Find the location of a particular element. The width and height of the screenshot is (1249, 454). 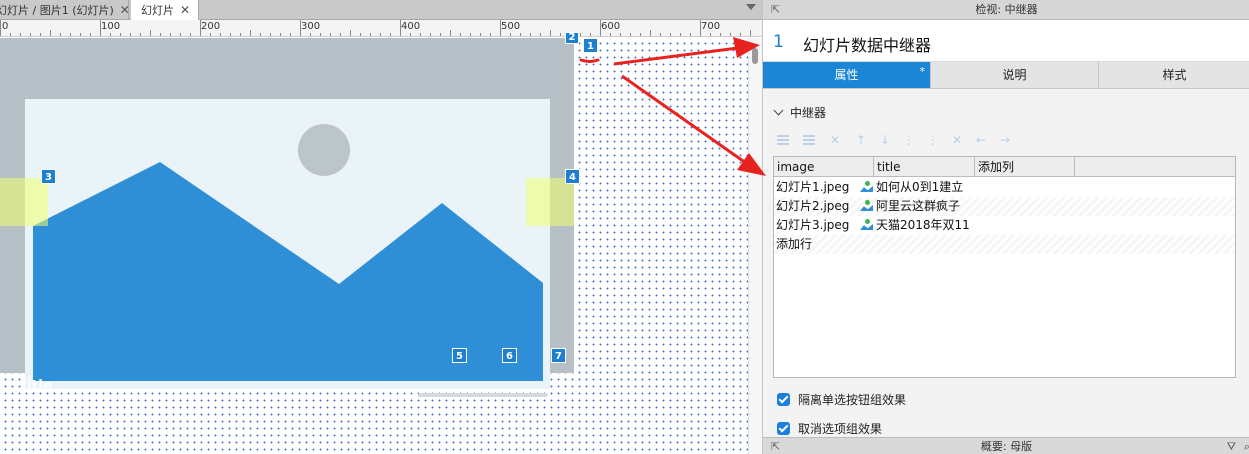

cell-image: 幻灯片3.jpeg is located at coordinates (812, 225).